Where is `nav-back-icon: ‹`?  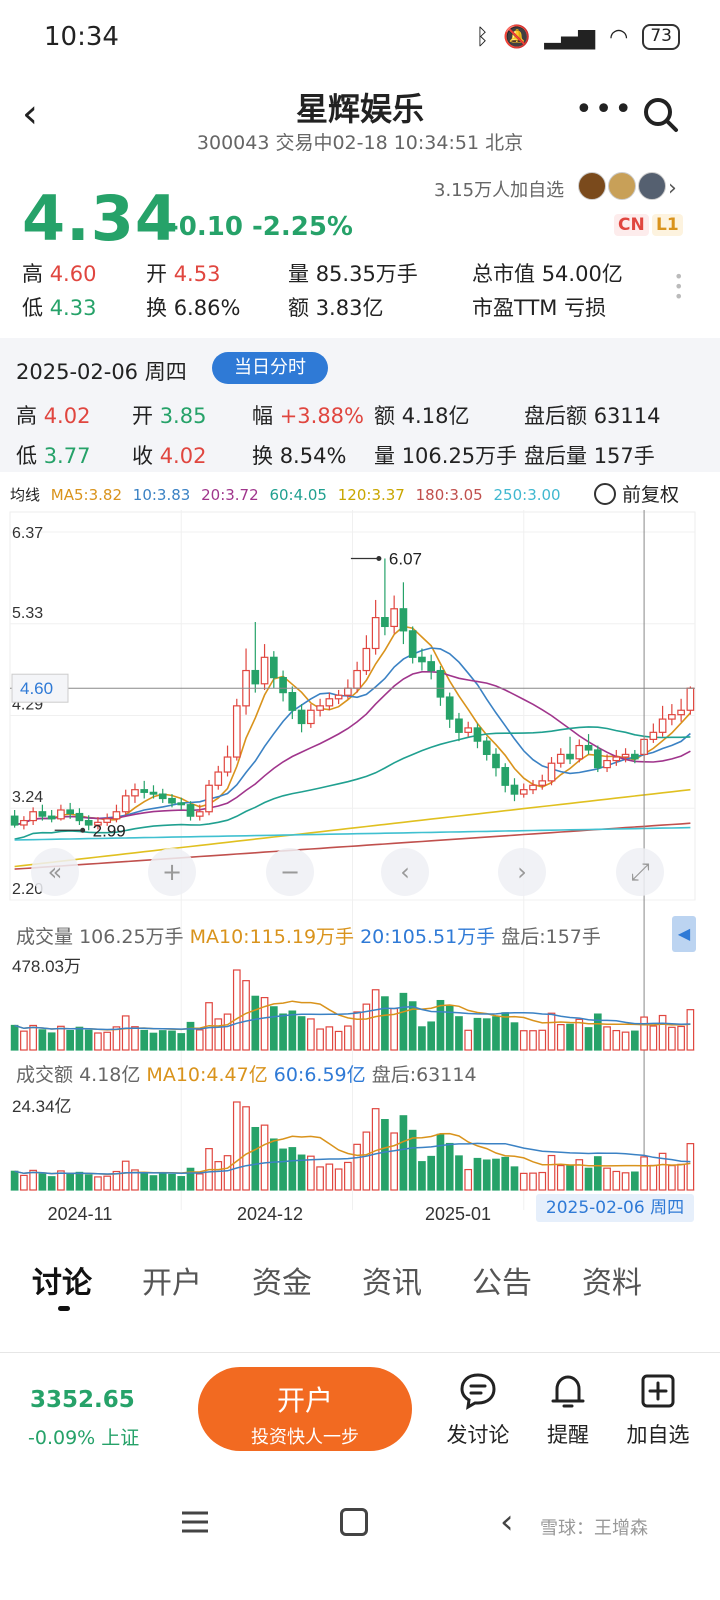 nav-back-icon: ‹ is located at coordinates (507, 1522).